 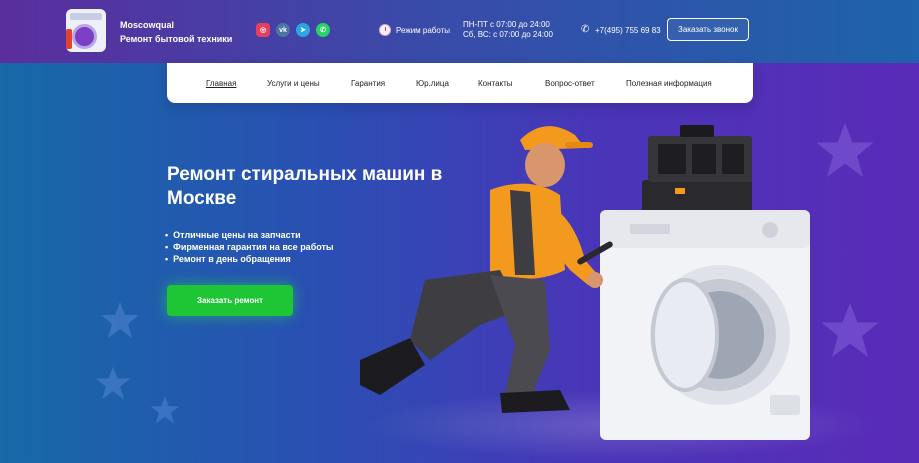 I want to click on feature-item: Отличные цены на запчасти, so click(x=249, y=235).